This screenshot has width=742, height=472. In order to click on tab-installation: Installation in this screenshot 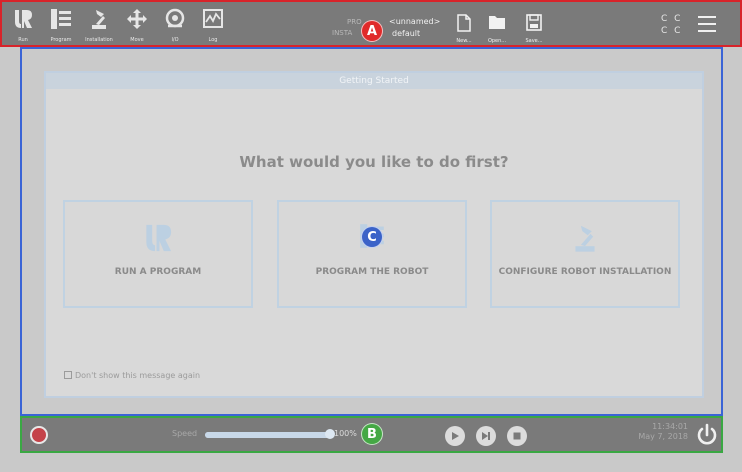, I will do `click(99, 25)`.